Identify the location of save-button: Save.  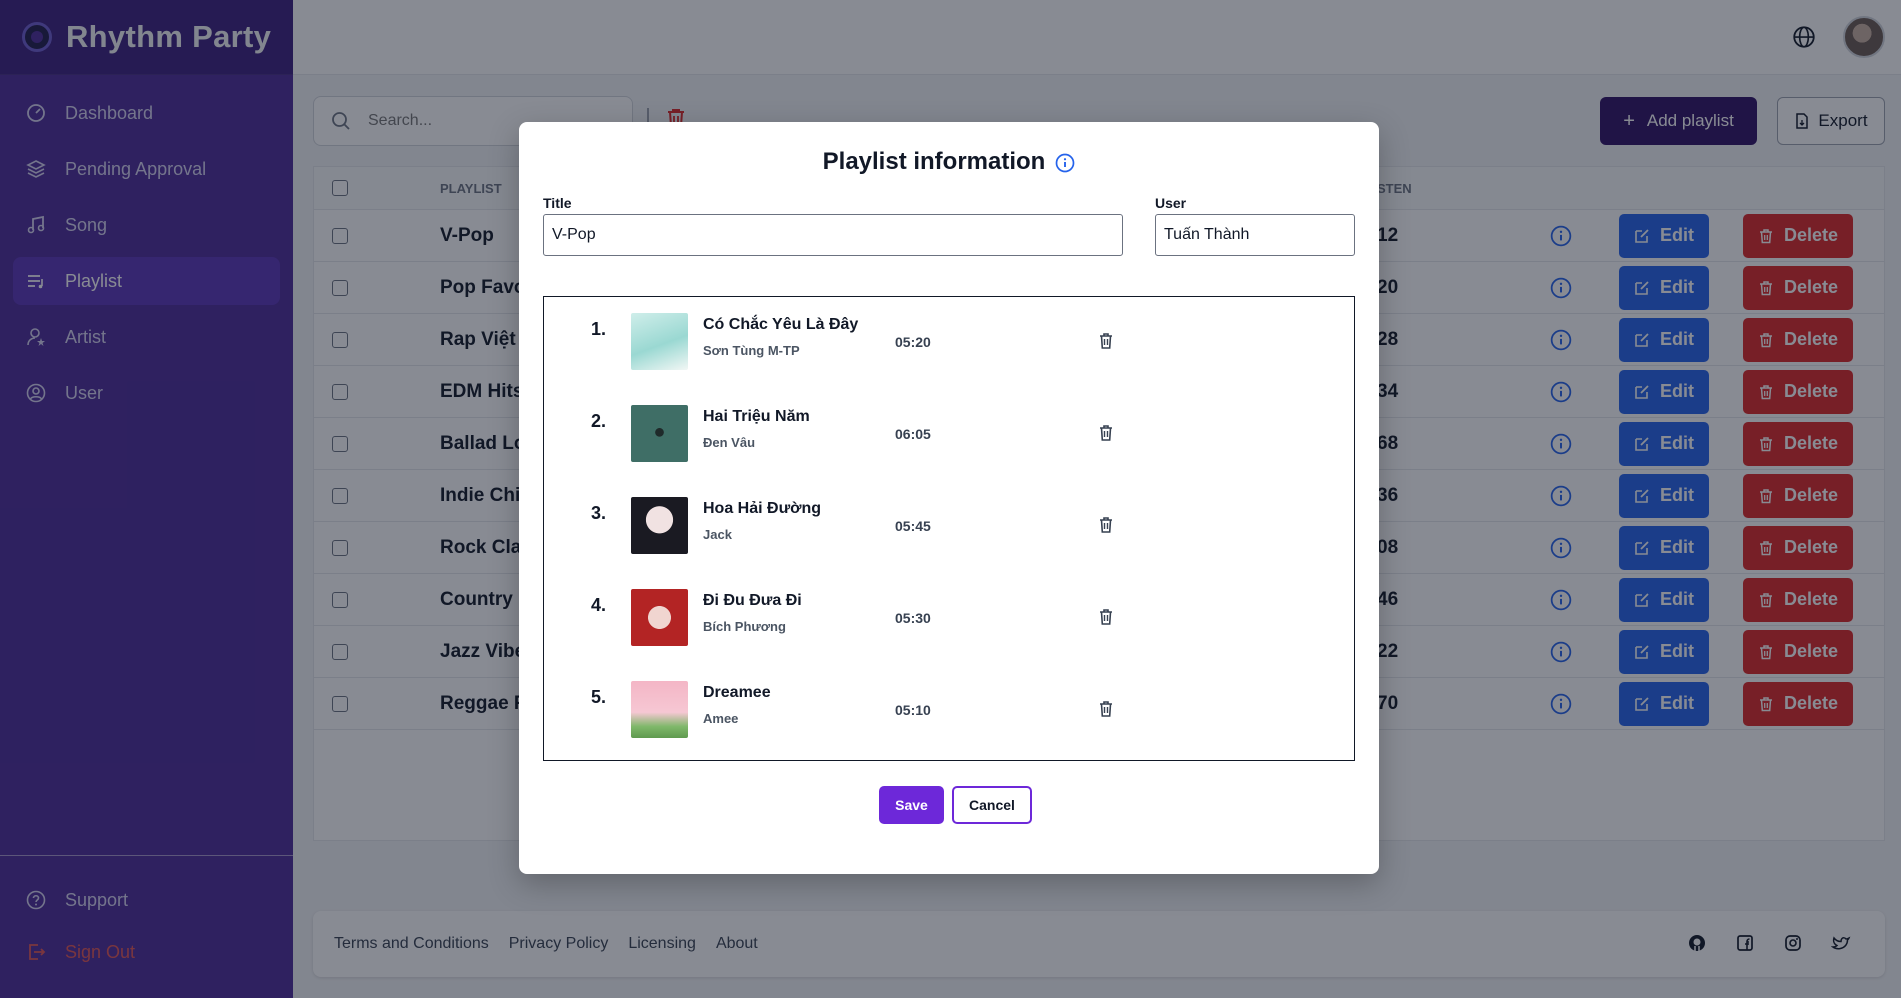
(911, 805).